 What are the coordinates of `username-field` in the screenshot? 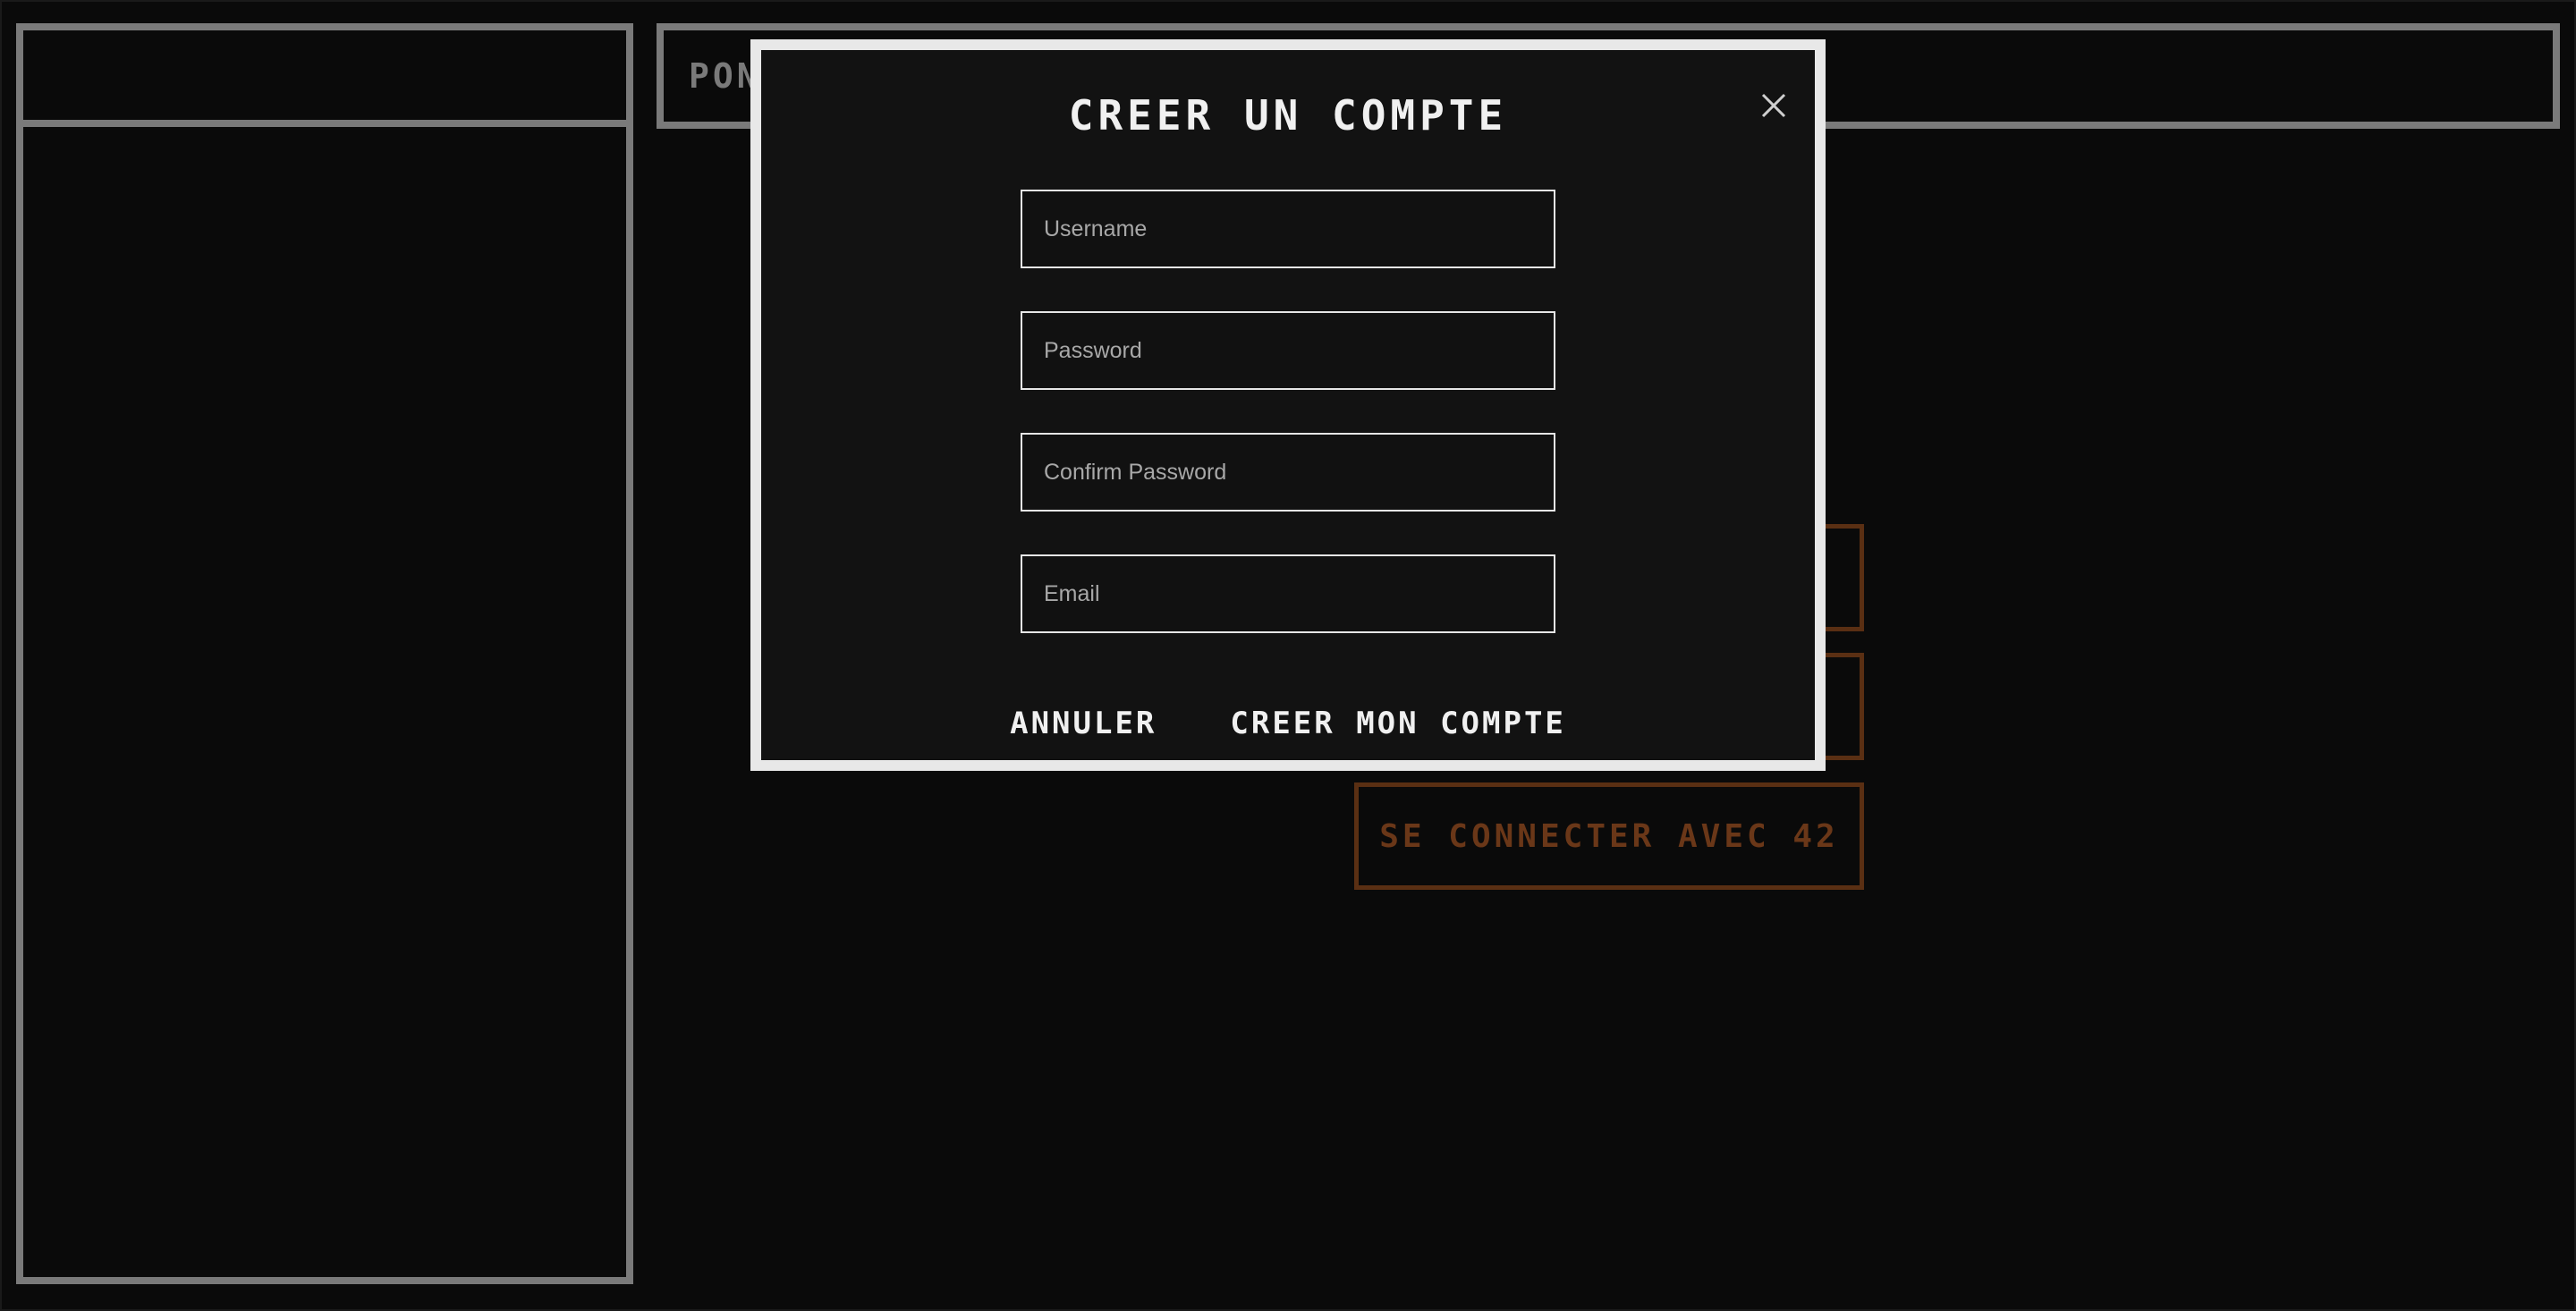 It's located at (1288, 229).